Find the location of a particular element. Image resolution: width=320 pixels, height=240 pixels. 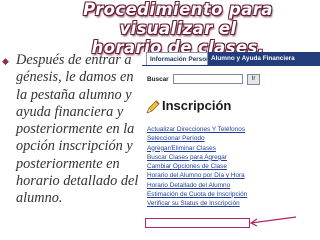

registration-heading: Inscripción is located at coordinates (232, 106).